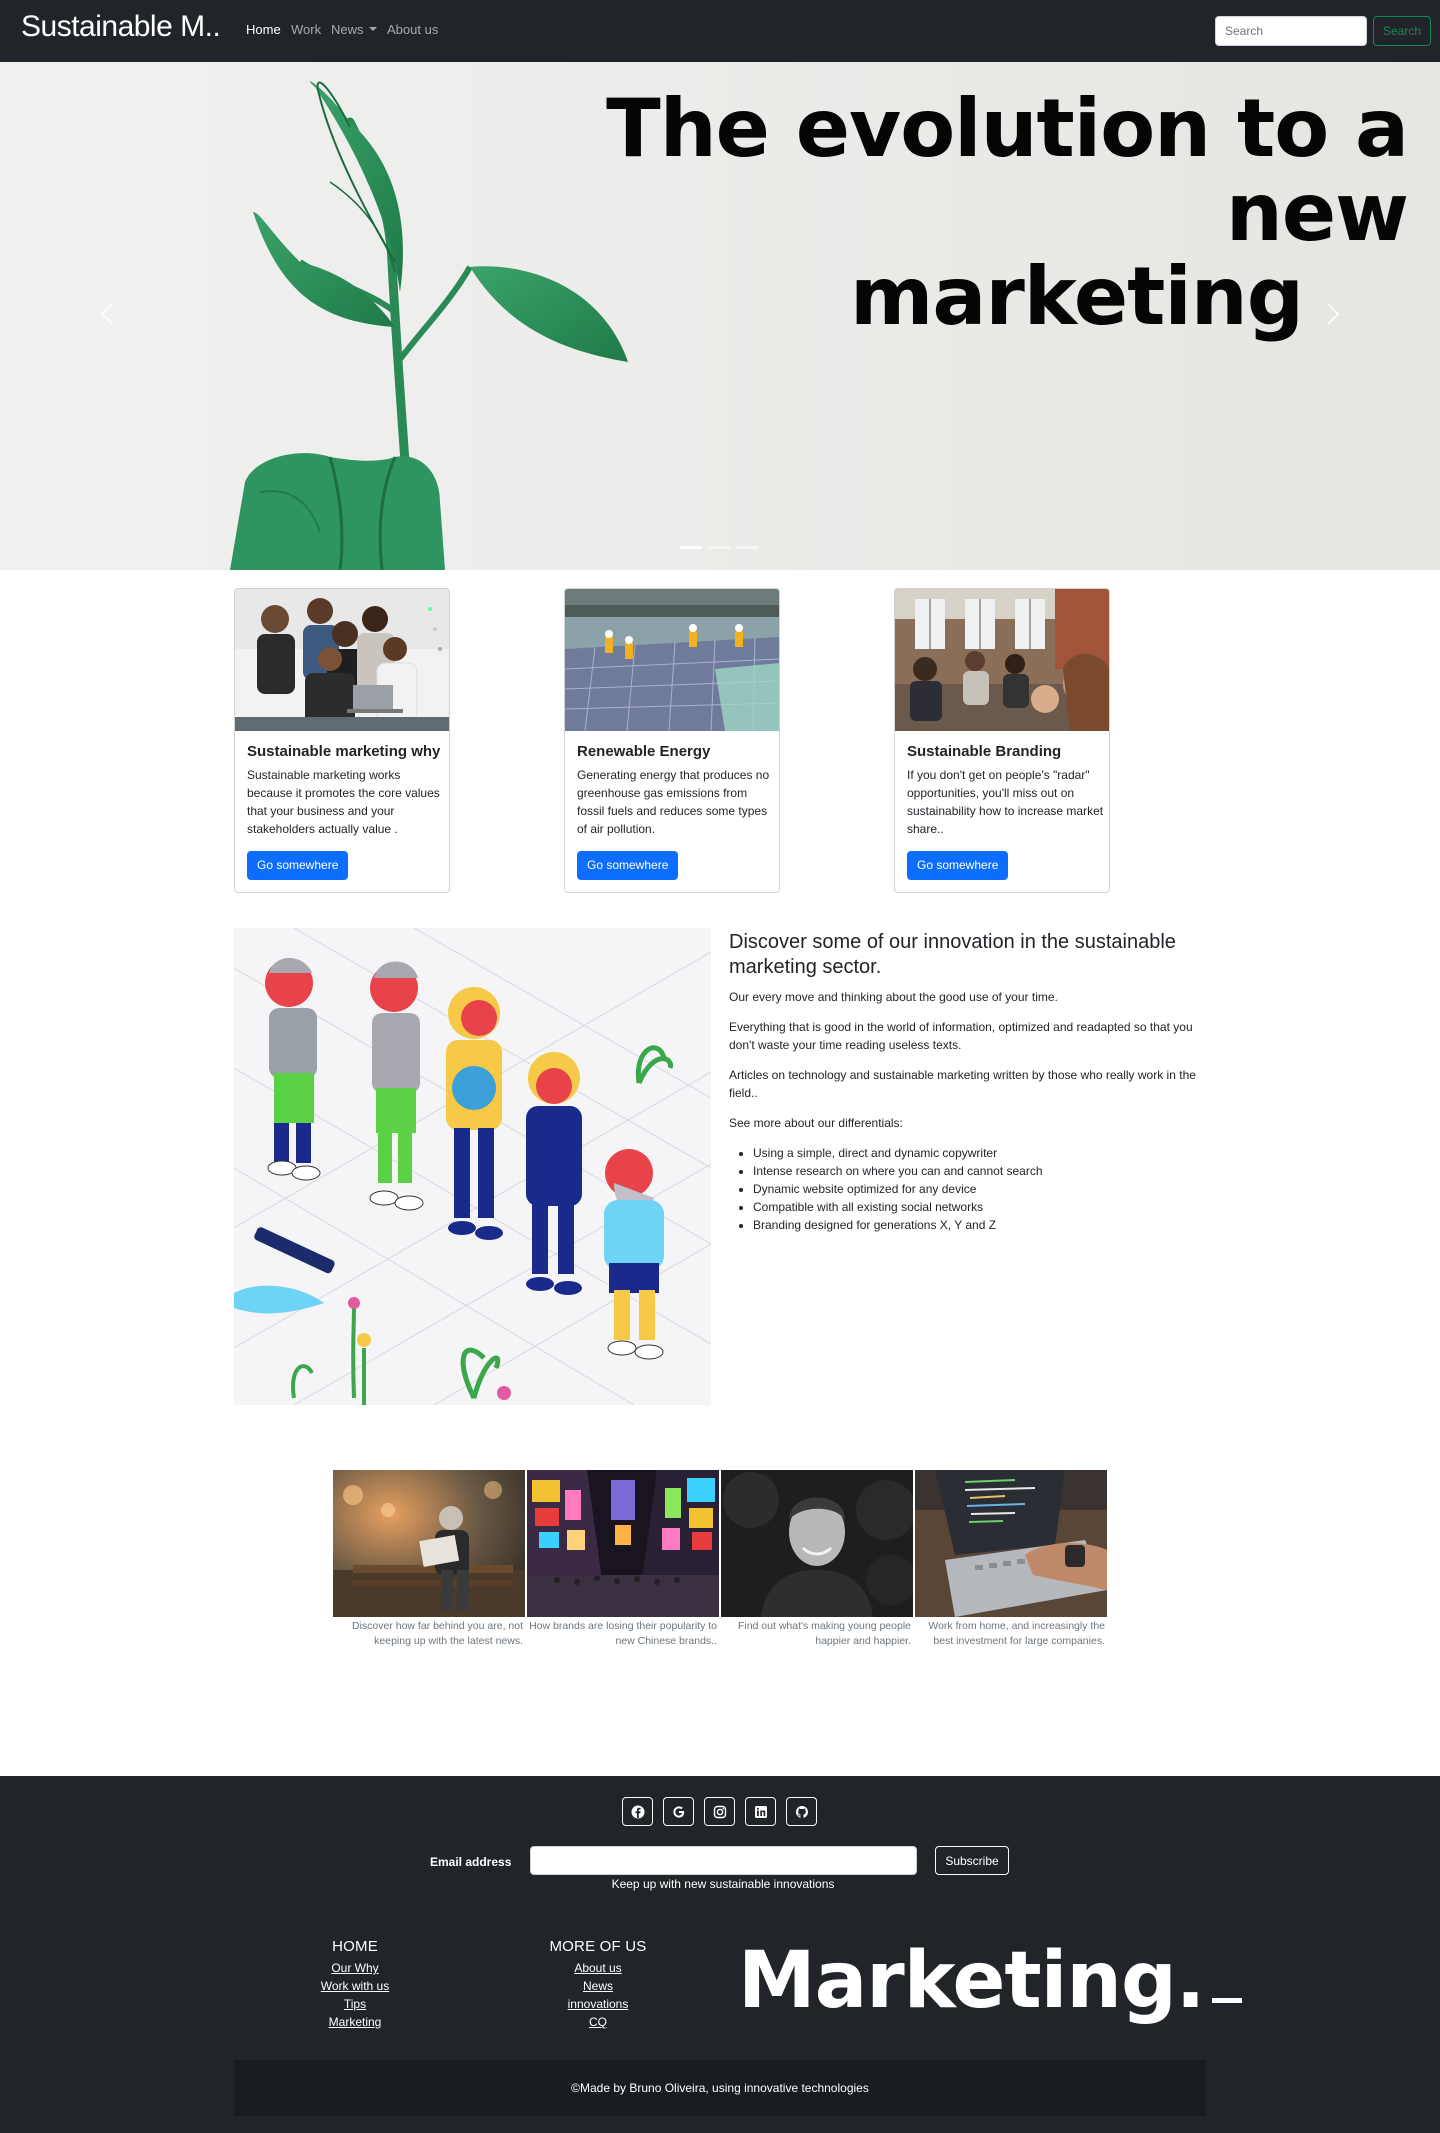  What do you see at coordinates (1007, 170) in the screenshot?
I see `hero-title-line1: The evolution to a new` at bounding box center [1007, 170].